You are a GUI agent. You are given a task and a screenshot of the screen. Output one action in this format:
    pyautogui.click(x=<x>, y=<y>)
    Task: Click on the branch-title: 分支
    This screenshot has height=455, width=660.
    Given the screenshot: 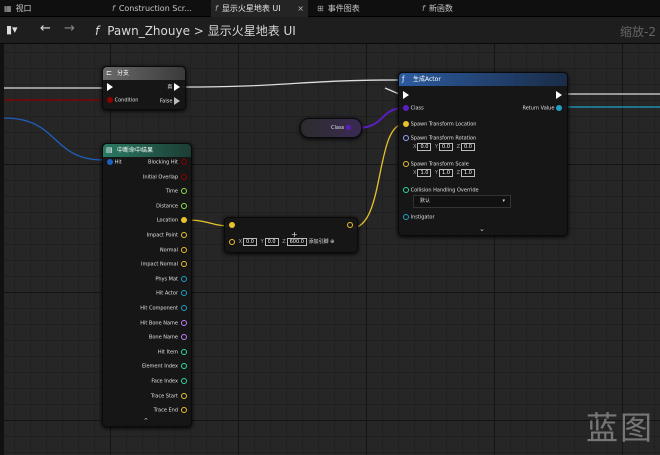 What is the action you would take?
    pyautogui.click(x=123, y=73)
    